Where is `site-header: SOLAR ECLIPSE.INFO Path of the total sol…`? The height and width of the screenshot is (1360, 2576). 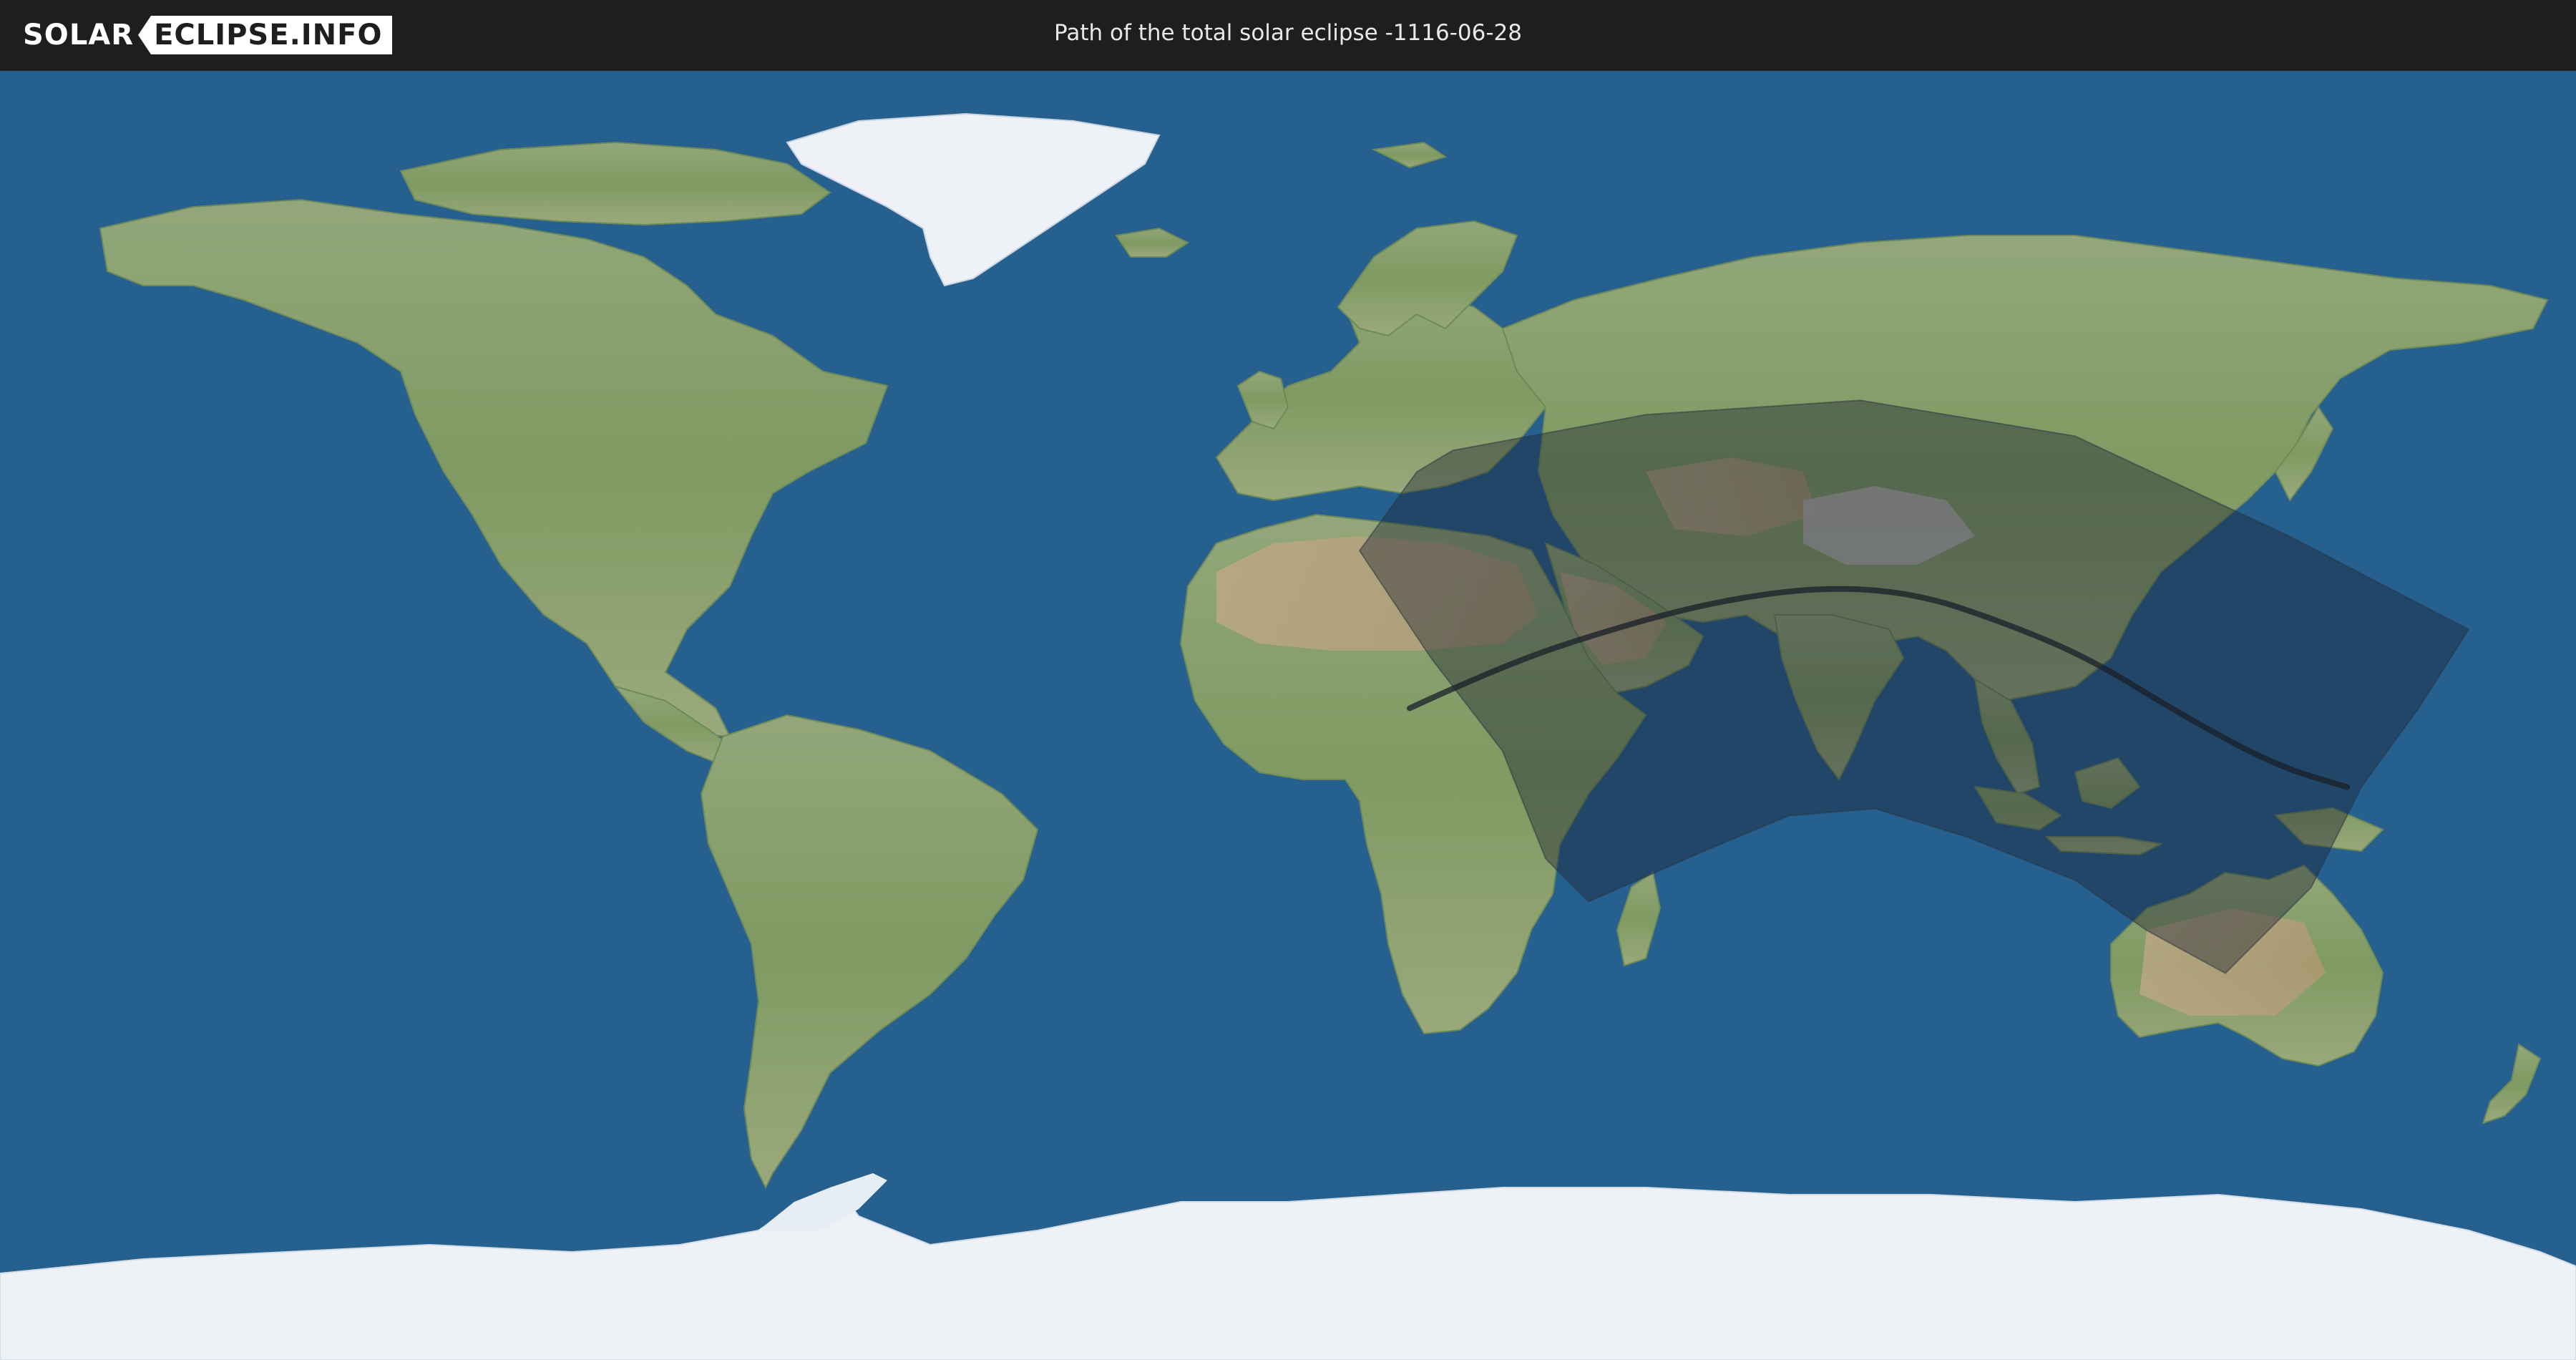 site-header: SOLAR ECLIPSE.INFO Path of the total sol… is located at coordinates (1288, 35).